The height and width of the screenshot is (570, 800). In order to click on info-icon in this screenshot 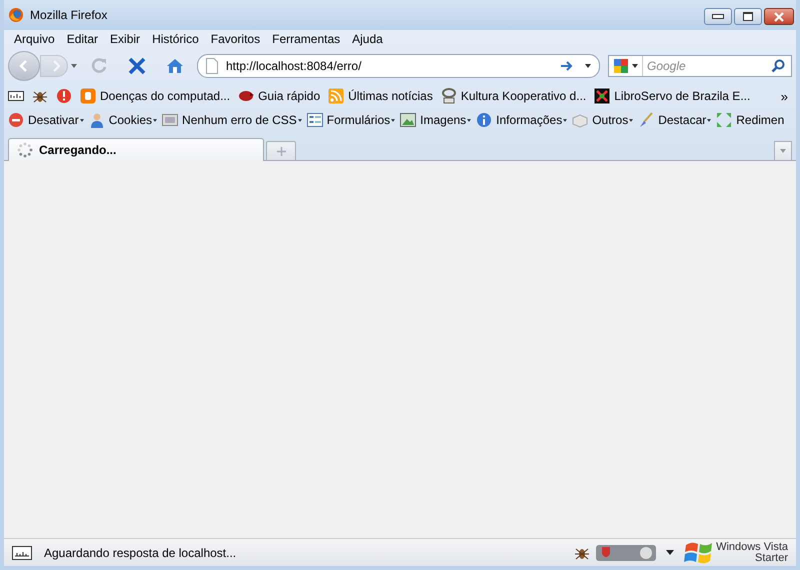, I will do `click(484, 120)`.